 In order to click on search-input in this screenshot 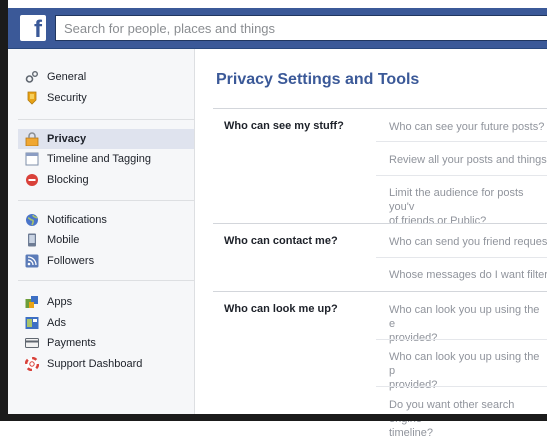, I will do `click(301, 28)`.